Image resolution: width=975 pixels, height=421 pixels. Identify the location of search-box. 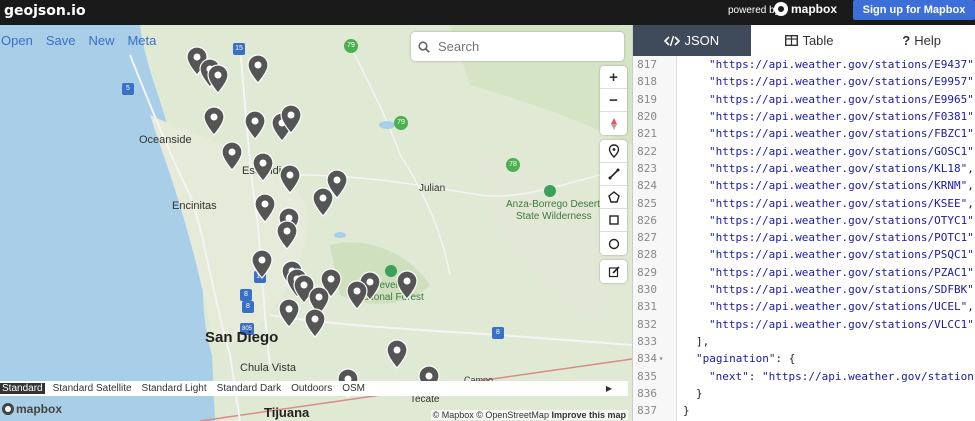
(517, 46).